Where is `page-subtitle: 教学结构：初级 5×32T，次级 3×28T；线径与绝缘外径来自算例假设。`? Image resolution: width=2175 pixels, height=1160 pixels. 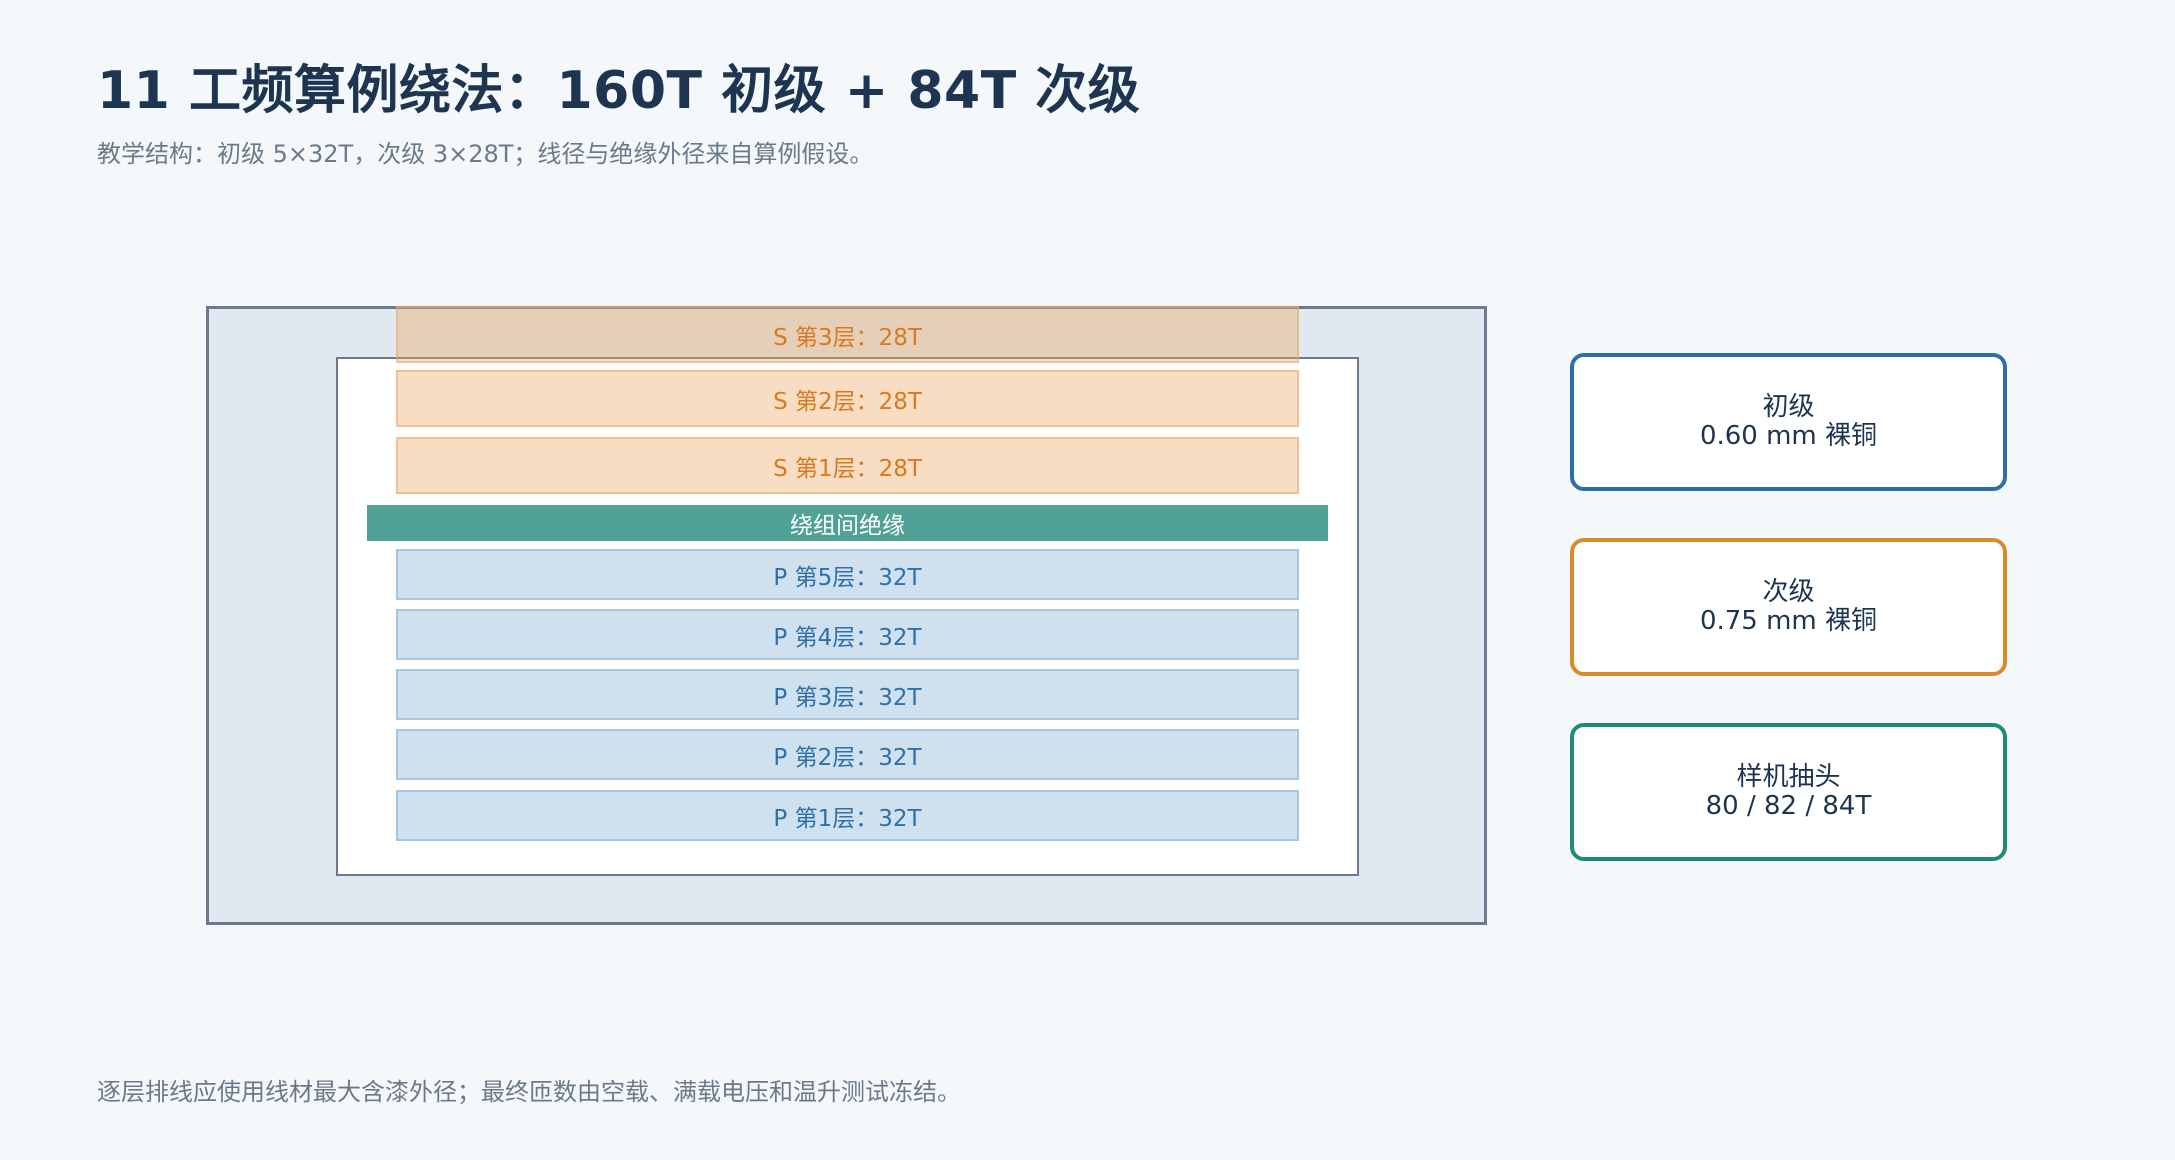
page-subtitle: 教学结构：初级 5×32T，次级 3×28T；线径与绝缘外径来自算例假设。 is located at coordinates (485, 154).